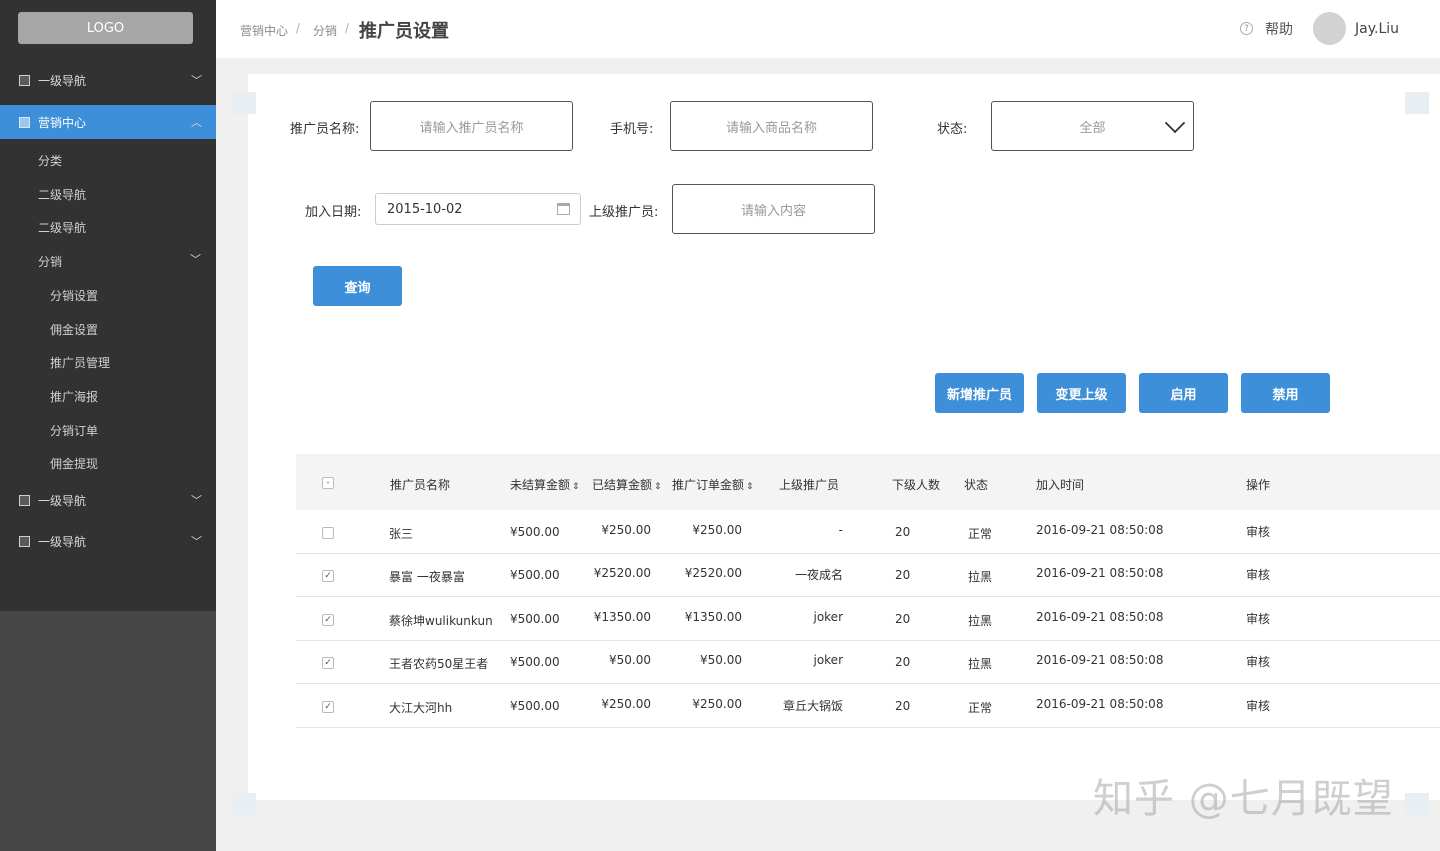  Describe the element at coordinates (1285, 393) in the screenshot. I see `disable-button: 禁用` at that location.